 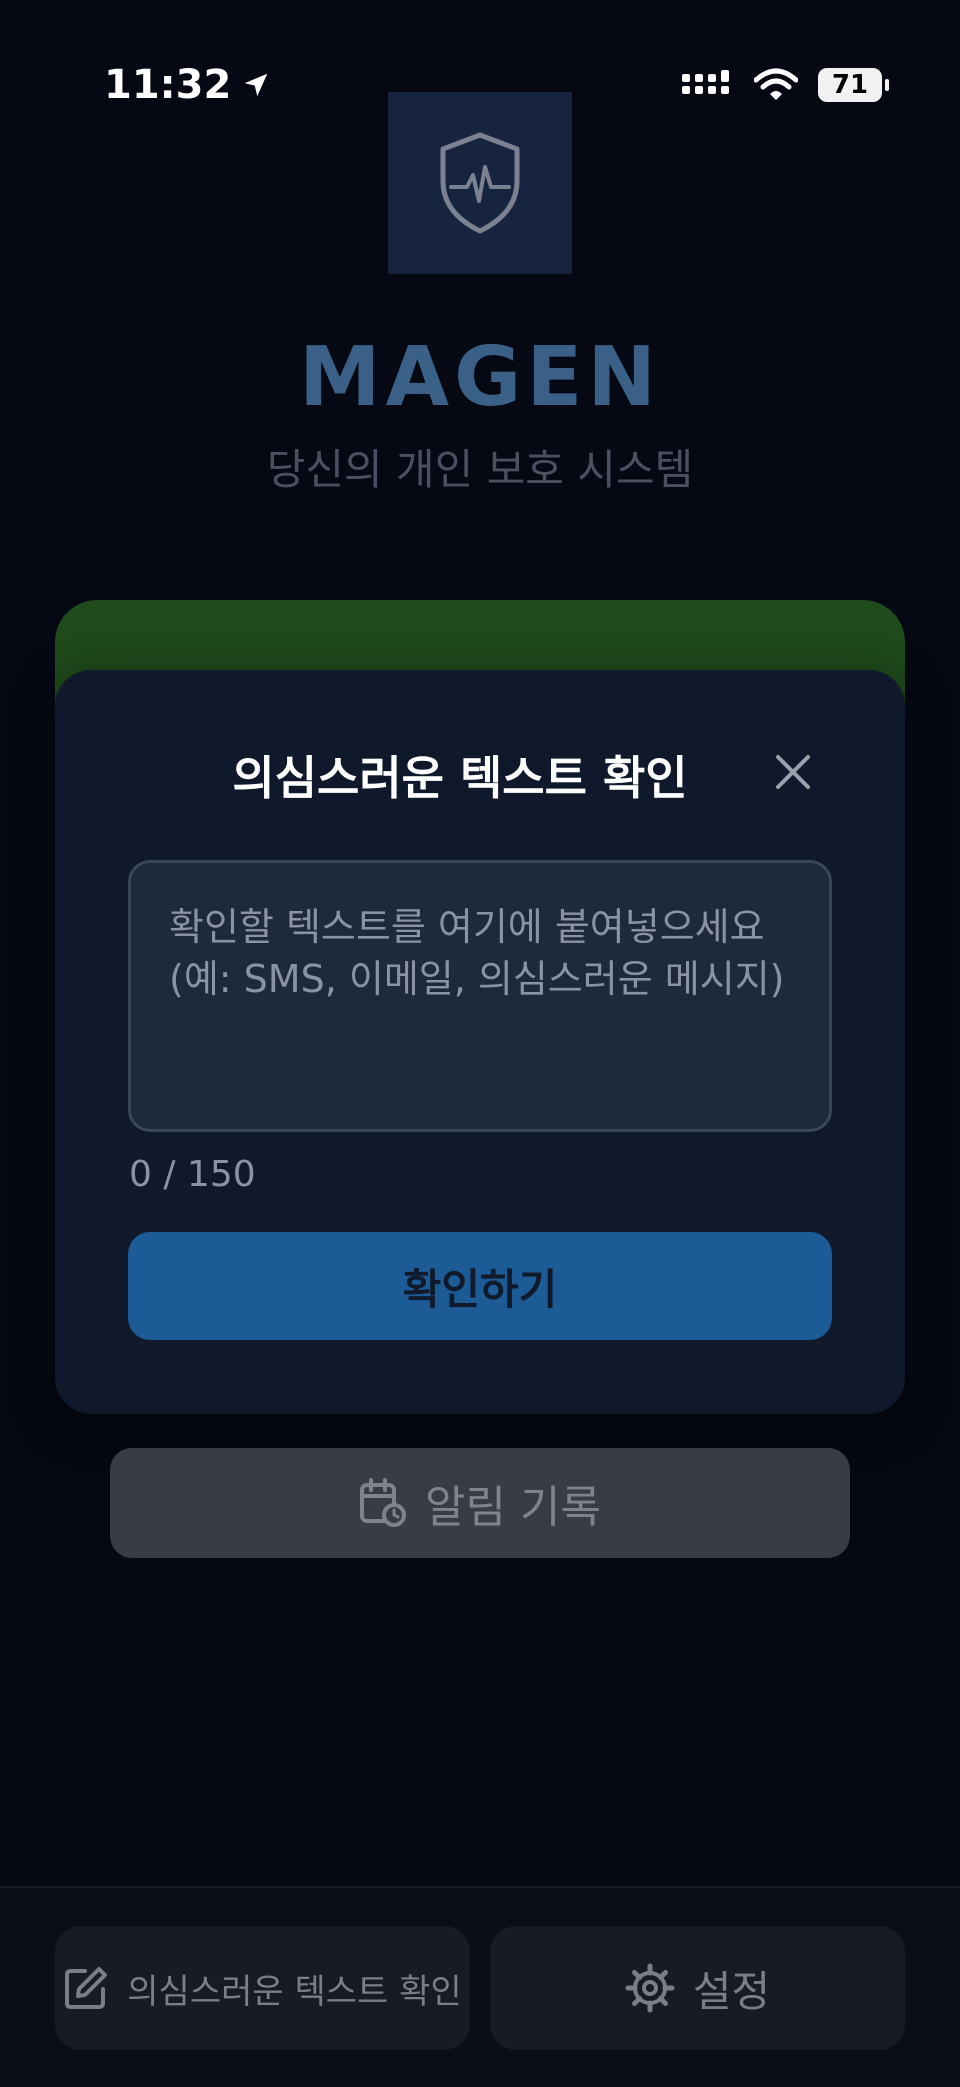 What do you see at coordinates (294, 1991) in the screenshot?
I see `tab-check-text-label: 의심스러운 텍스트 확인` at bounding box center [294, 1991].